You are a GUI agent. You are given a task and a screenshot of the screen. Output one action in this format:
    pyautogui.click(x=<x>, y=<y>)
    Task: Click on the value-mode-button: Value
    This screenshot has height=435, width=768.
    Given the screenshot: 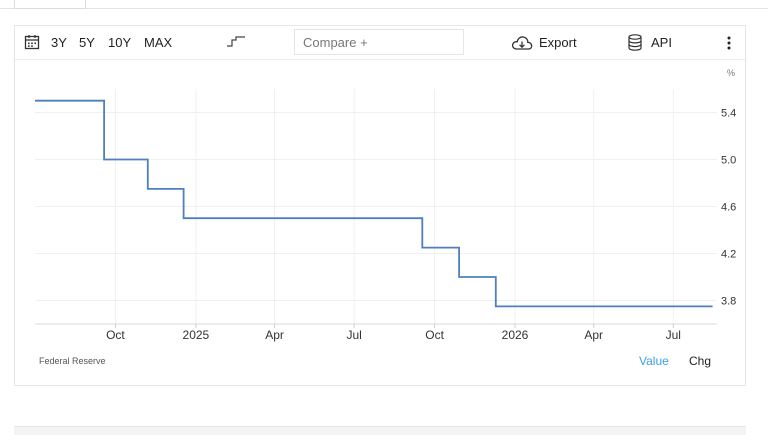 What is the action you would take?
    pyautogui.click(x=654, y=361)
    